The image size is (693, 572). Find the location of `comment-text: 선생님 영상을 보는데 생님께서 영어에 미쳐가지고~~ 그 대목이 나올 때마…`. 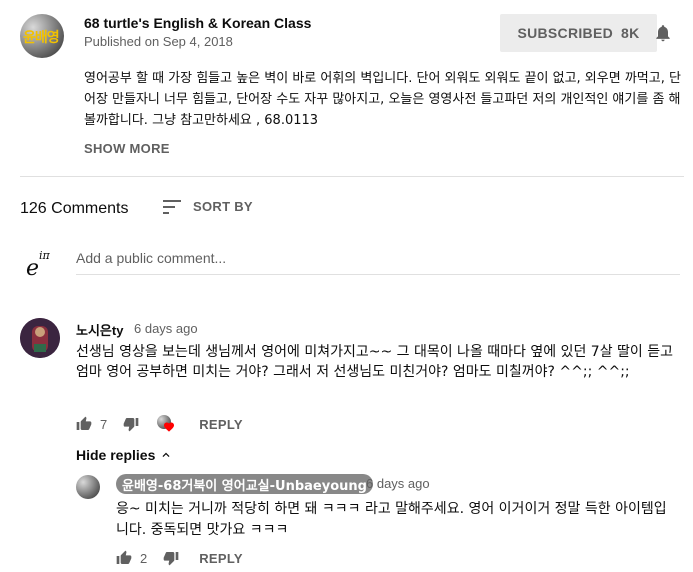

comment-text: 선생님 영상을 보는데 생님께서 영어에 미쳐가지고~~ 그 대목이 나올 때마… is located at coordinates (374, 362).